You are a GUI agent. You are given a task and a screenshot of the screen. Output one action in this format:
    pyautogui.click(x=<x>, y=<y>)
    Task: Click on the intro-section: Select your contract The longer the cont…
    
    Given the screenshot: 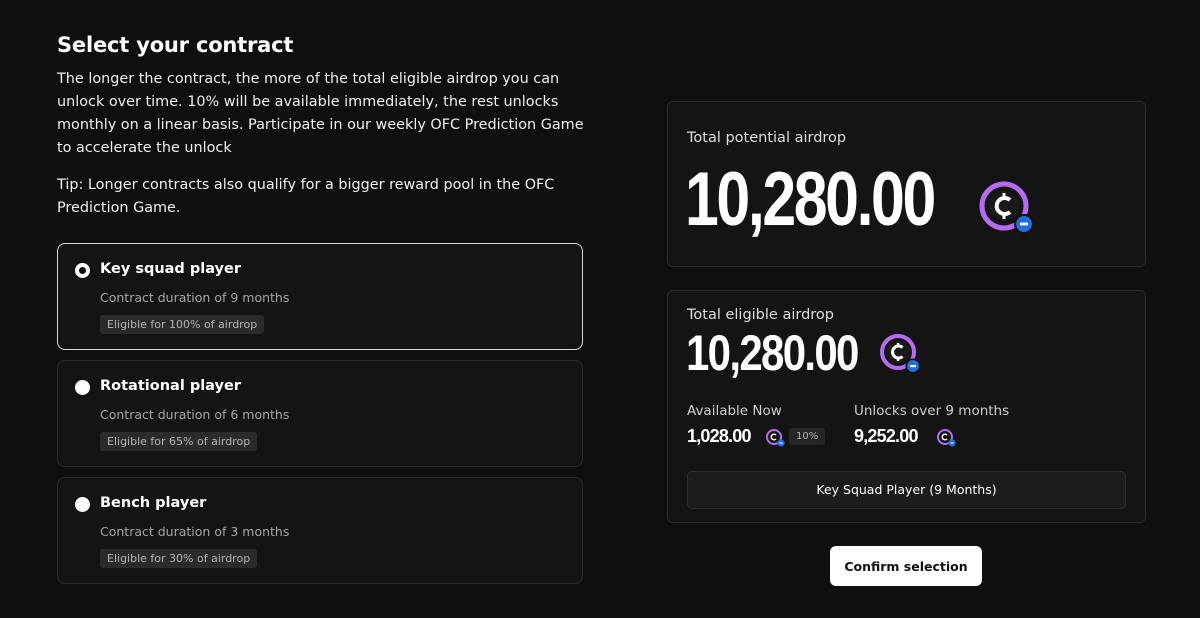 What is the action you would take?
    pyautogui.click(x=321, y=125)
    